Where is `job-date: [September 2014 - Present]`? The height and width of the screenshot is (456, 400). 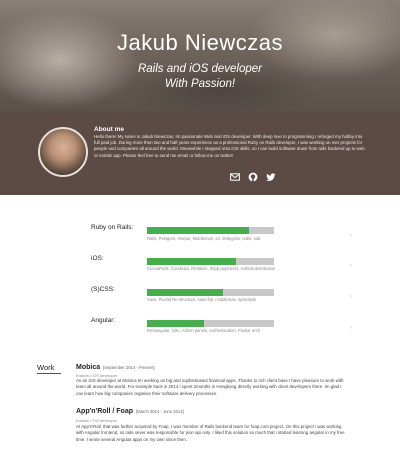
job-date: [September 2014 - Present] is located at coordinates (129, 367).